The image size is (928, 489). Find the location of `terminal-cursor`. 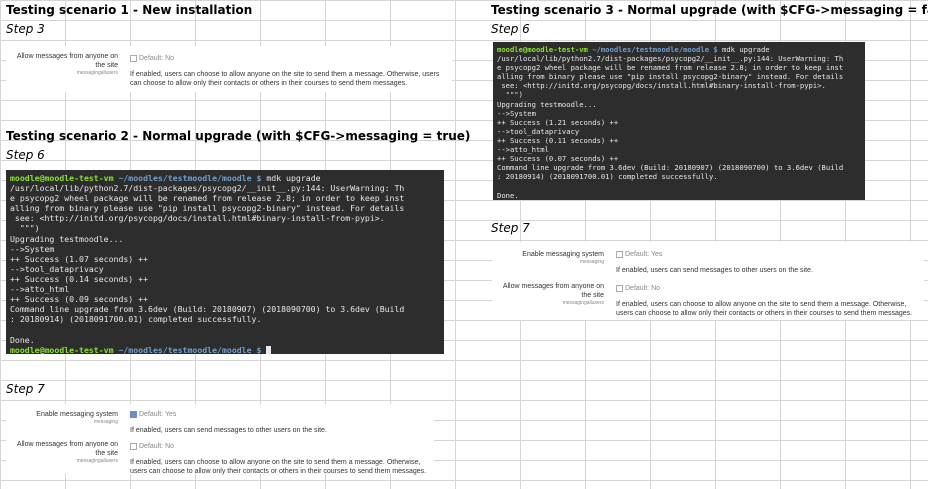

terminal-cursor is located at coordinates (269, 349).